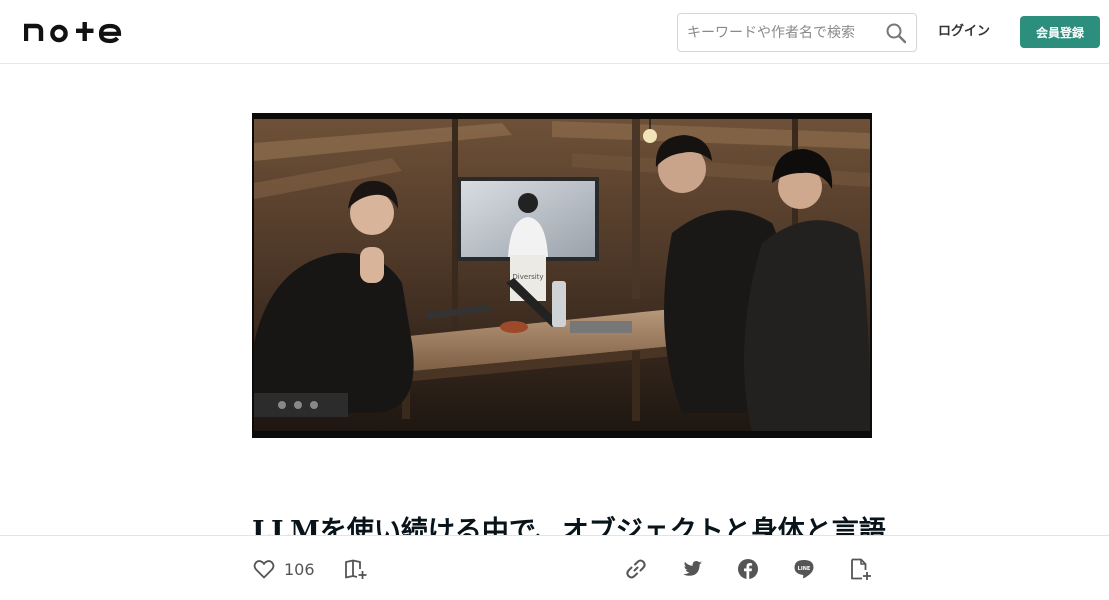  I want to click on search-icon, so click(896, 33).